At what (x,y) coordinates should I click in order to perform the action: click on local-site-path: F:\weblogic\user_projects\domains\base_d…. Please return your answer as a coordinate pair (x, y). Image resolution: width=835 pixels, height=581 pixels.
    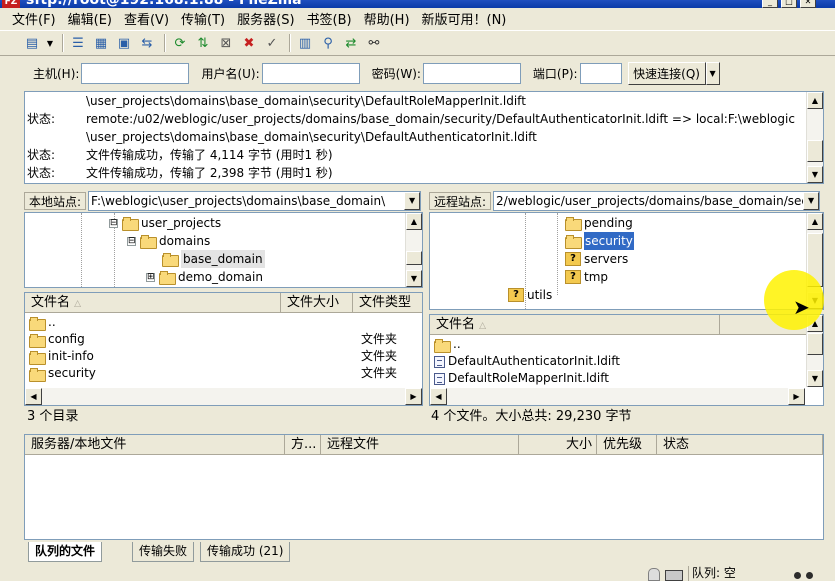
    Looking at the image, I should click on (255, 201).